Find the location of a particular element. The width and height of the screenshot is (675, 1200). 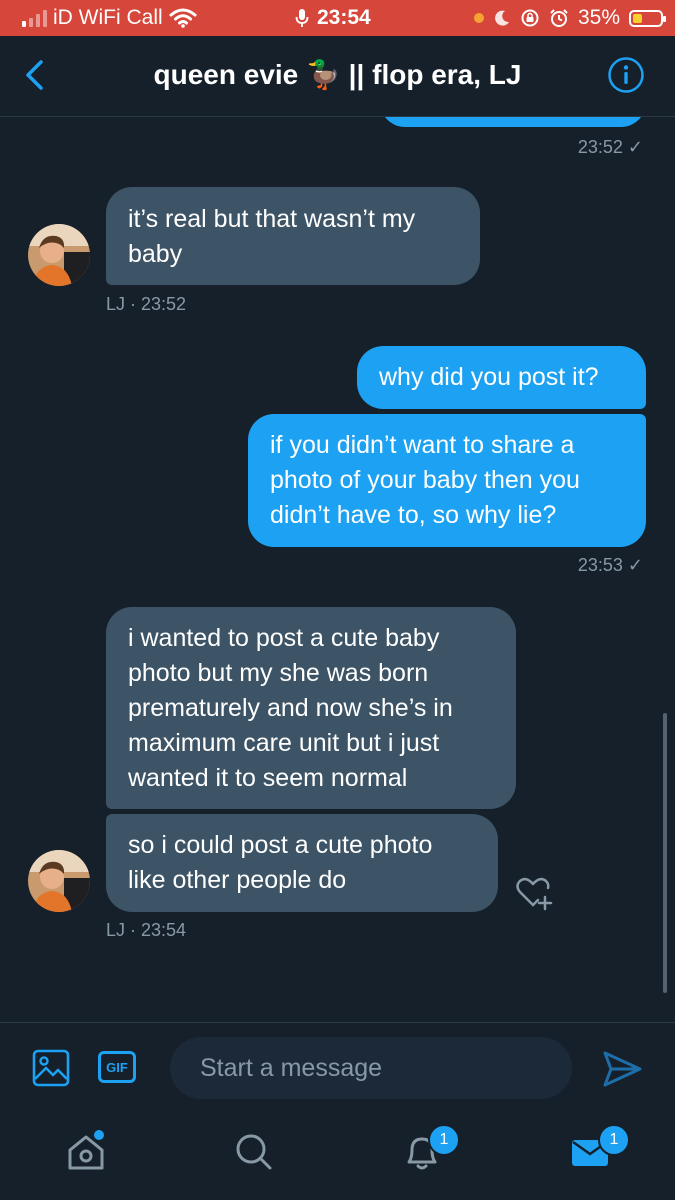

message-line: like other people do is located at coordinates (237, 880).